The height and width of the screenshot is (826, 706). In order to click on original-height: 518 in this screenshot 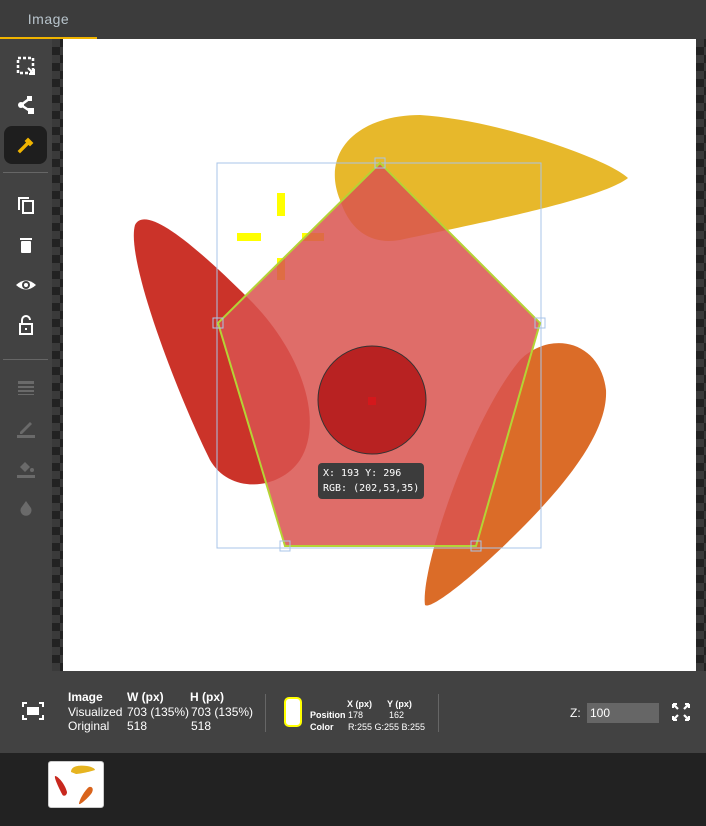, I will do `click(201, 726)`.